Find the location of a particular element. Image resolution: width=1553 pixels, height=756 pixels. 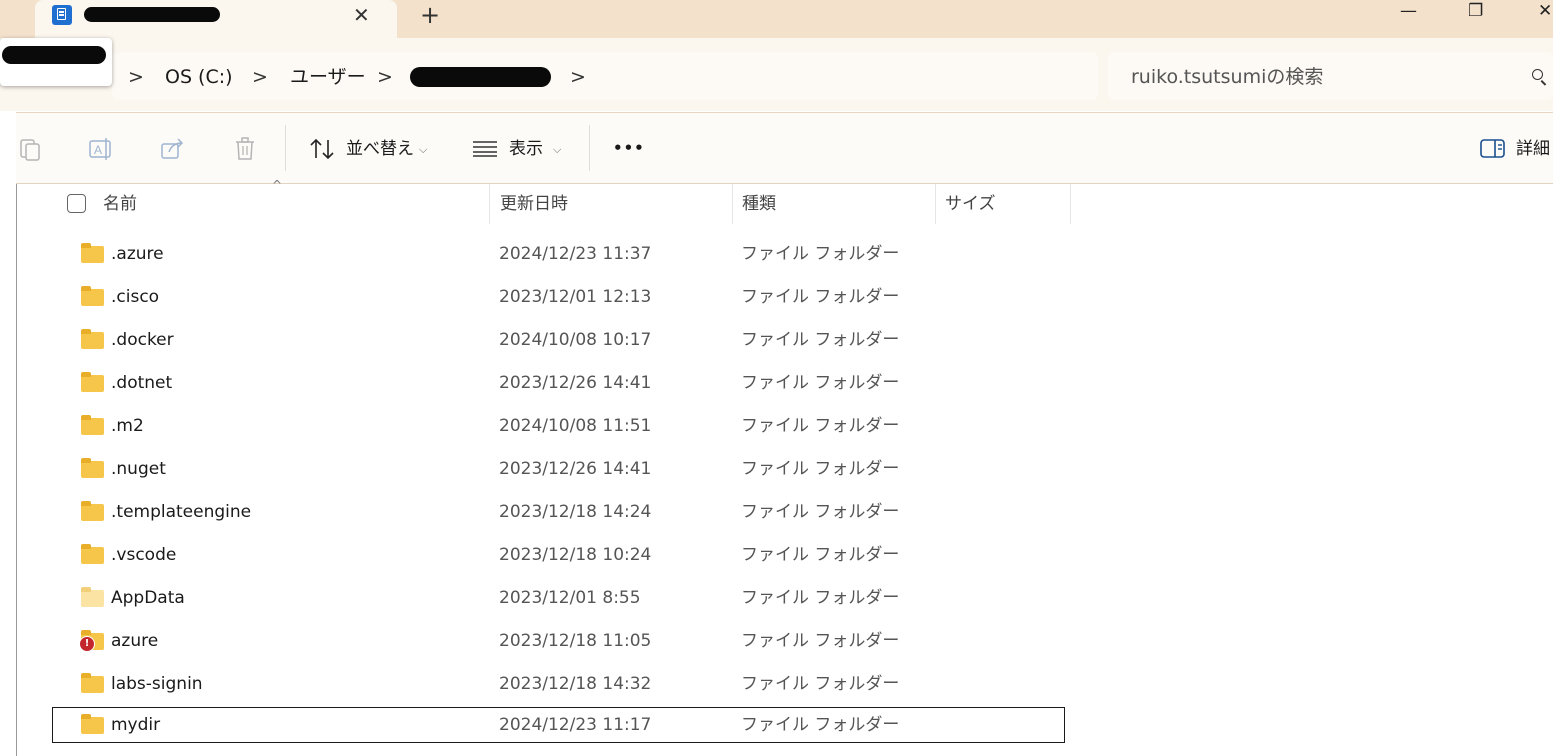

column-header-type: 種類 is located at coordinates (759, 204).